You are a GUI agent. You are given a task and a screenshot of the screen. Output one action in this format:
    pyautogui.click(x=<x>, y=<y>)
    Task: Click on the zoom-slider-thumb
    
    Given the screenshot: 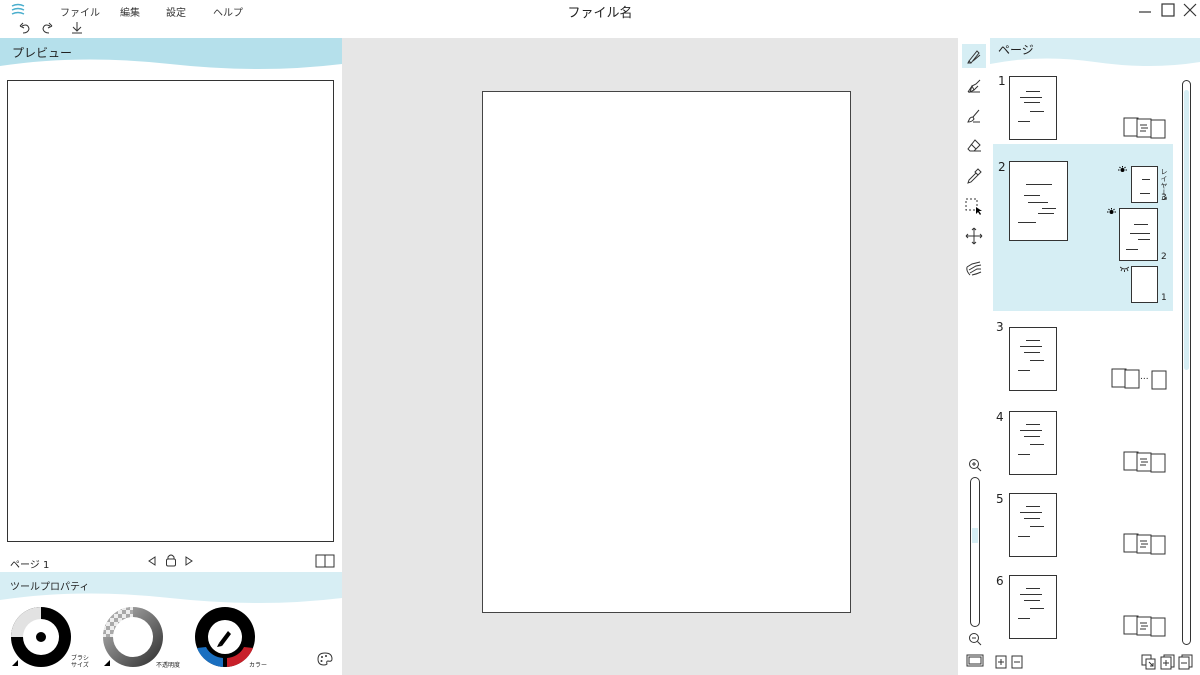 What is the action you would take?
    pyautogui.click(x=975, y=535)
    